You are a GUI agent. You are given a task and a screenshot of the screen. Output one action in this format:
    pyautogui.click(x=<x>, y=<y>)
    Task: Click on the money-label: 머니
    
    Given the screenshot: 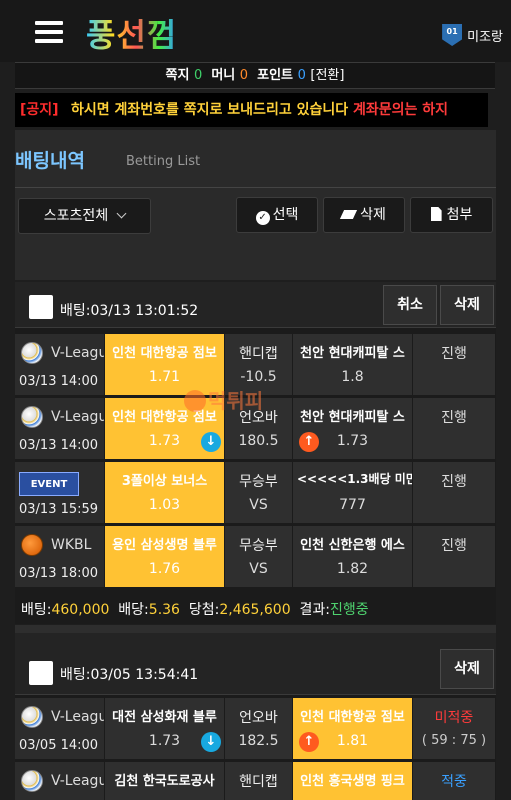 What is the action you would take?
    pyautogui.click(x=223, y=75)
    